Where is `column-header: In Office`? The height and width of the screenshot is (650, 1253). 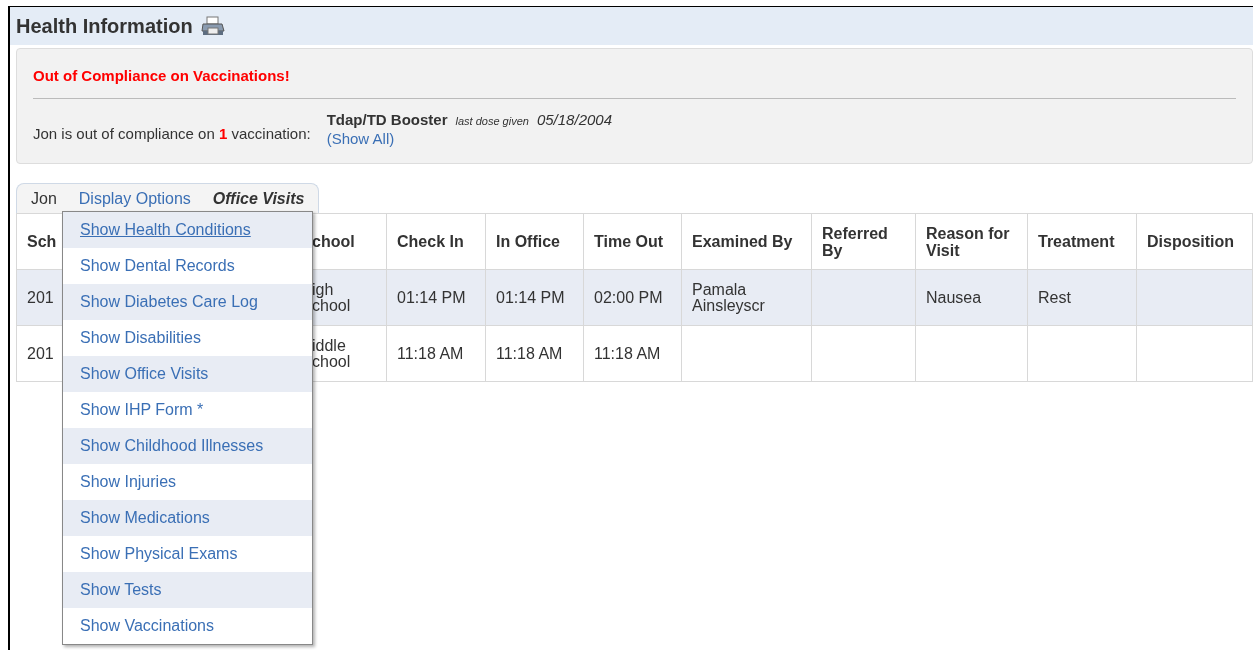
column-header: In Office is located at coordinates (534, 241).